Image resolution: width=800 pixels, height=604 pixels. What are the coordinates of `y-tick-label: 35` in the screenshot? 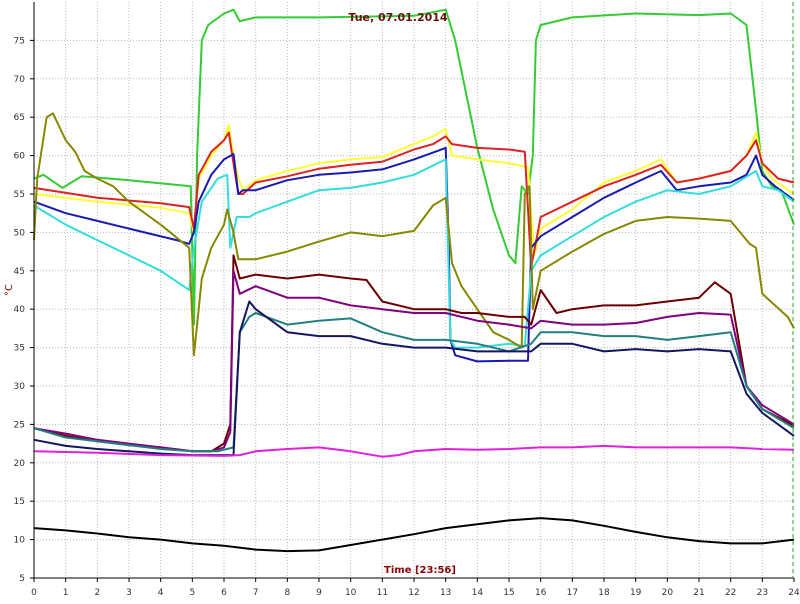 It's located at (19, 349).